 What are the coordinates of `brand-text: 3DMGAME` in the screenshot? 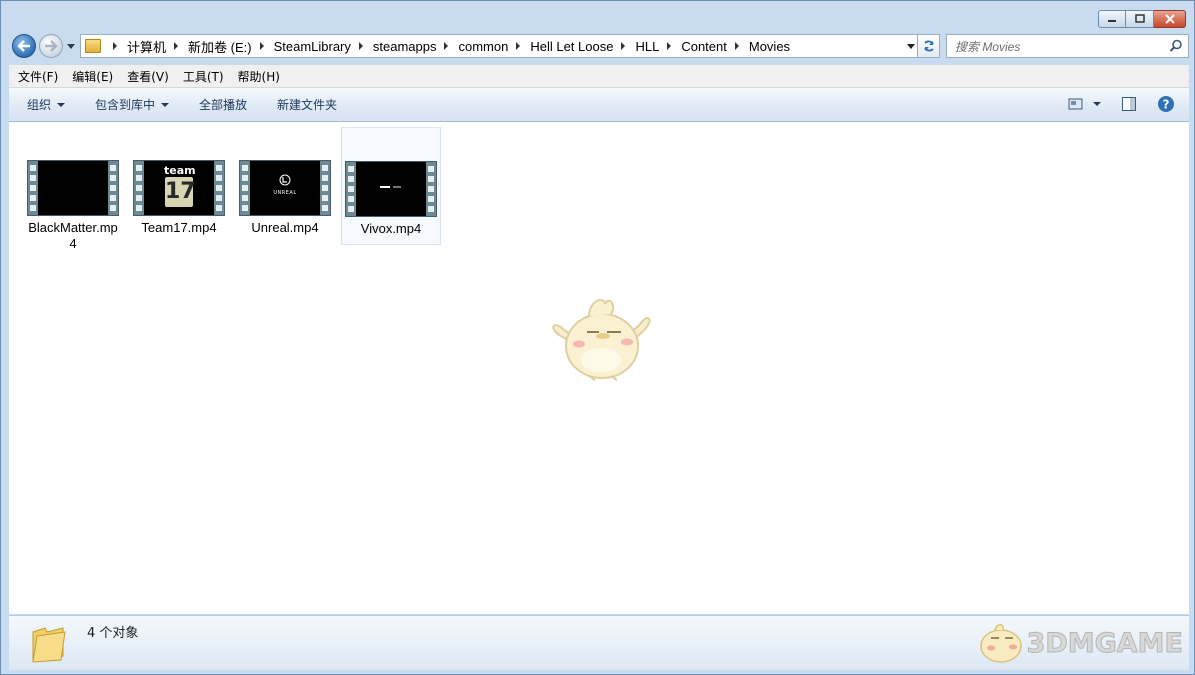 It's located at (1104, 643).